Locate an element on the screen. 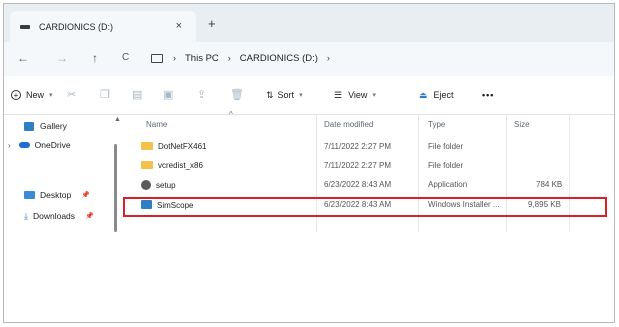  column-header-size: Size is located at coordinates (522, 124).